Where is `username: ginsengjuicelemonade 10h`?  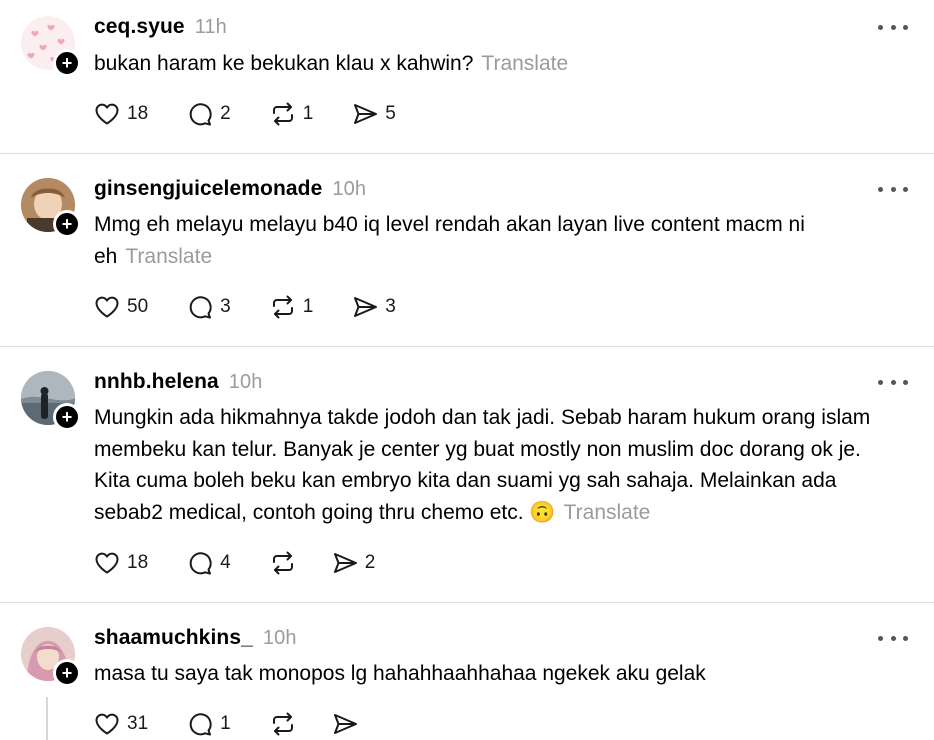
username: ginsengjuicelemonade 10h is located at coordinates (230, 189).